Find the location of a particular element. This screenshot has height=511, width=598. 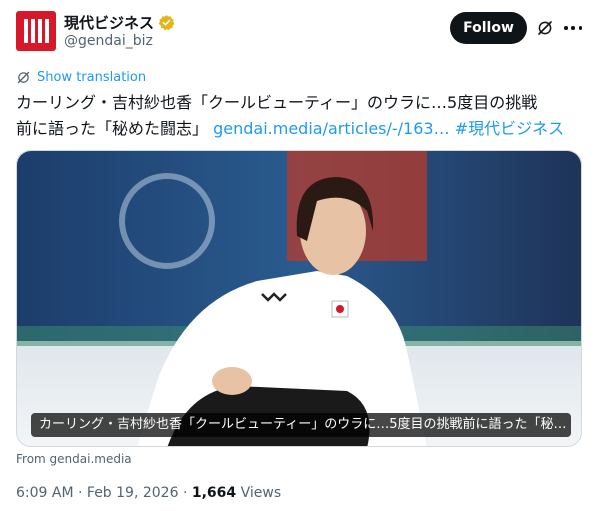

show-translation-label: Show translation is located at coordinates (92, 77).